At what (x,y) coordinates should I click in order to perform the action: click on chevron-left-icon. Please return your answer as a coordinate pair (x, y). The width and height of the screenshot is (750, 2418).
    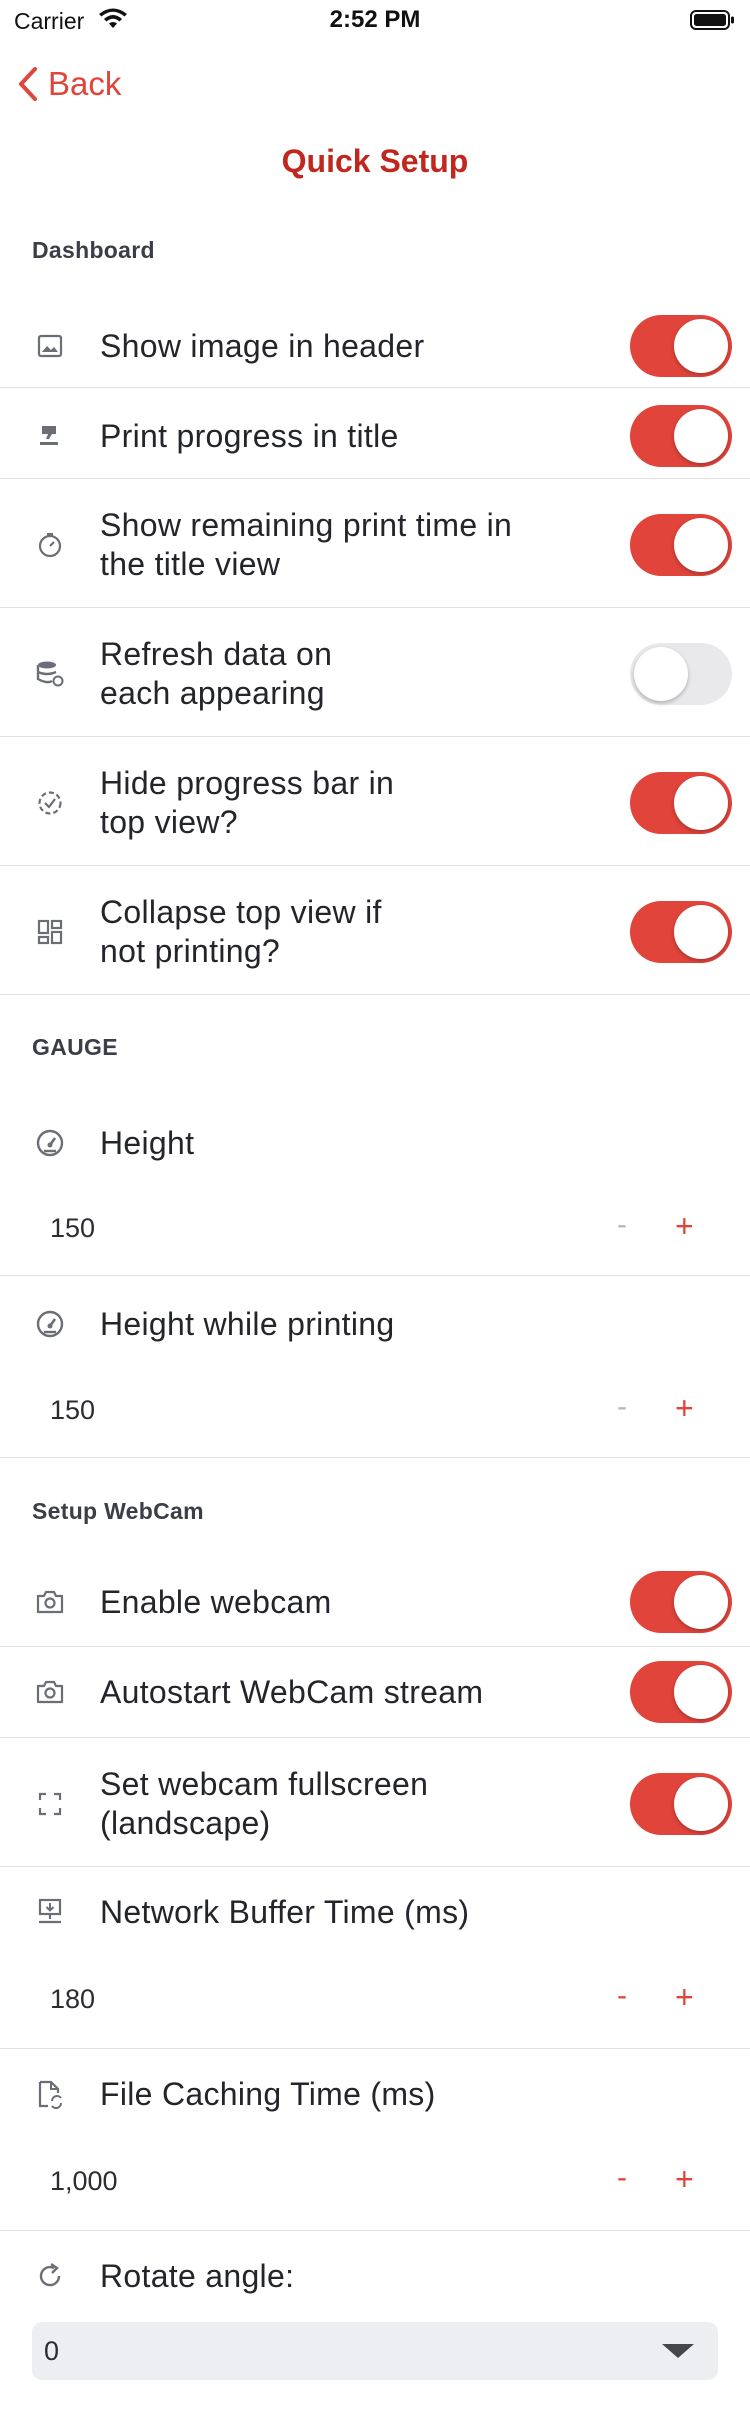
    Looking at the image, I should click on (28, 84).